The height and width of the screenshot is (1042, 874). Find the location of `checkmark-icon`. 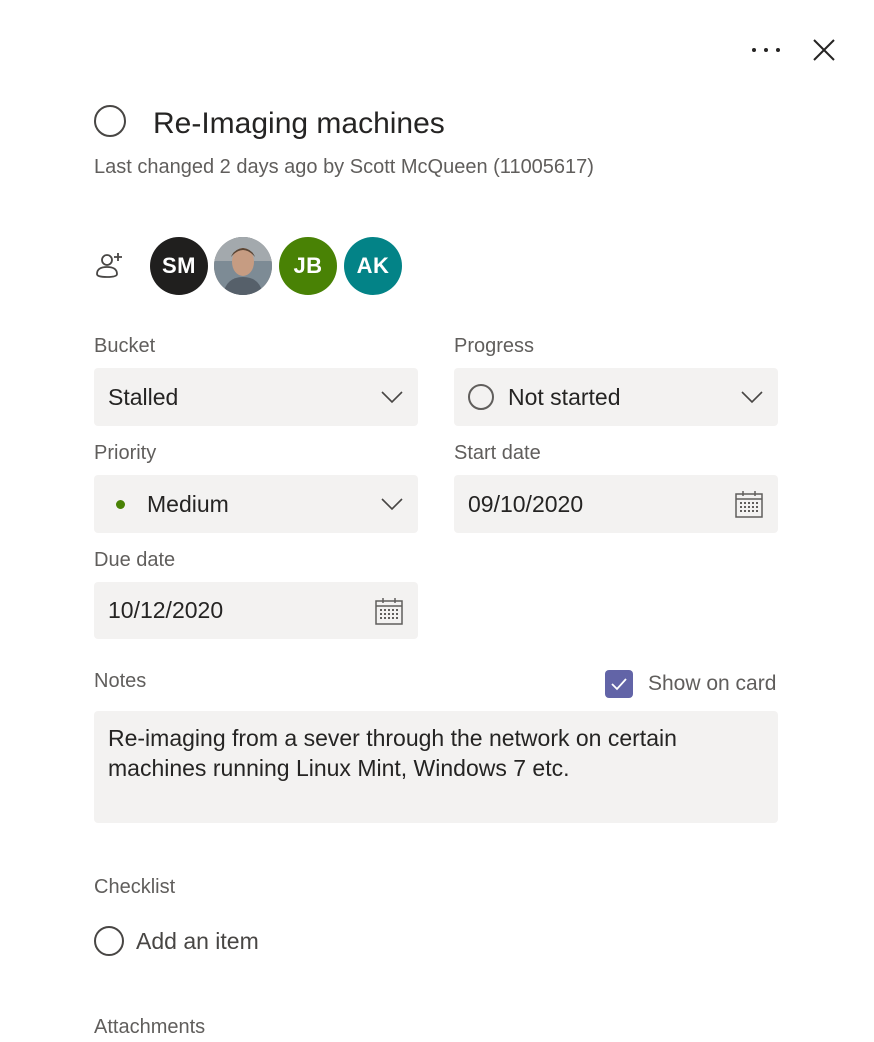

checkmark-icon is located at coordinates (619, 684).